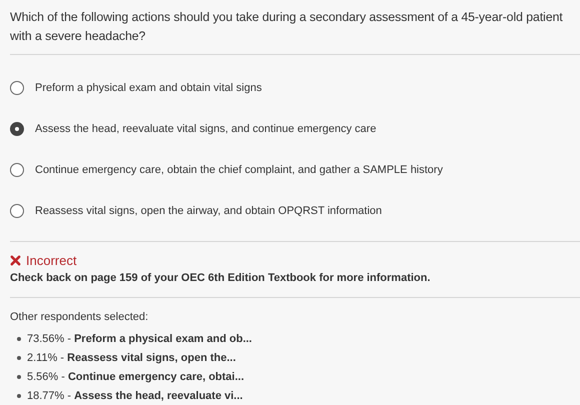 Image resolution: width=580 pixels, height=405 pixels. I want to click on option-label: Assess the head, reevaluate vital signs, and continue emergency care, so click(205, 128).